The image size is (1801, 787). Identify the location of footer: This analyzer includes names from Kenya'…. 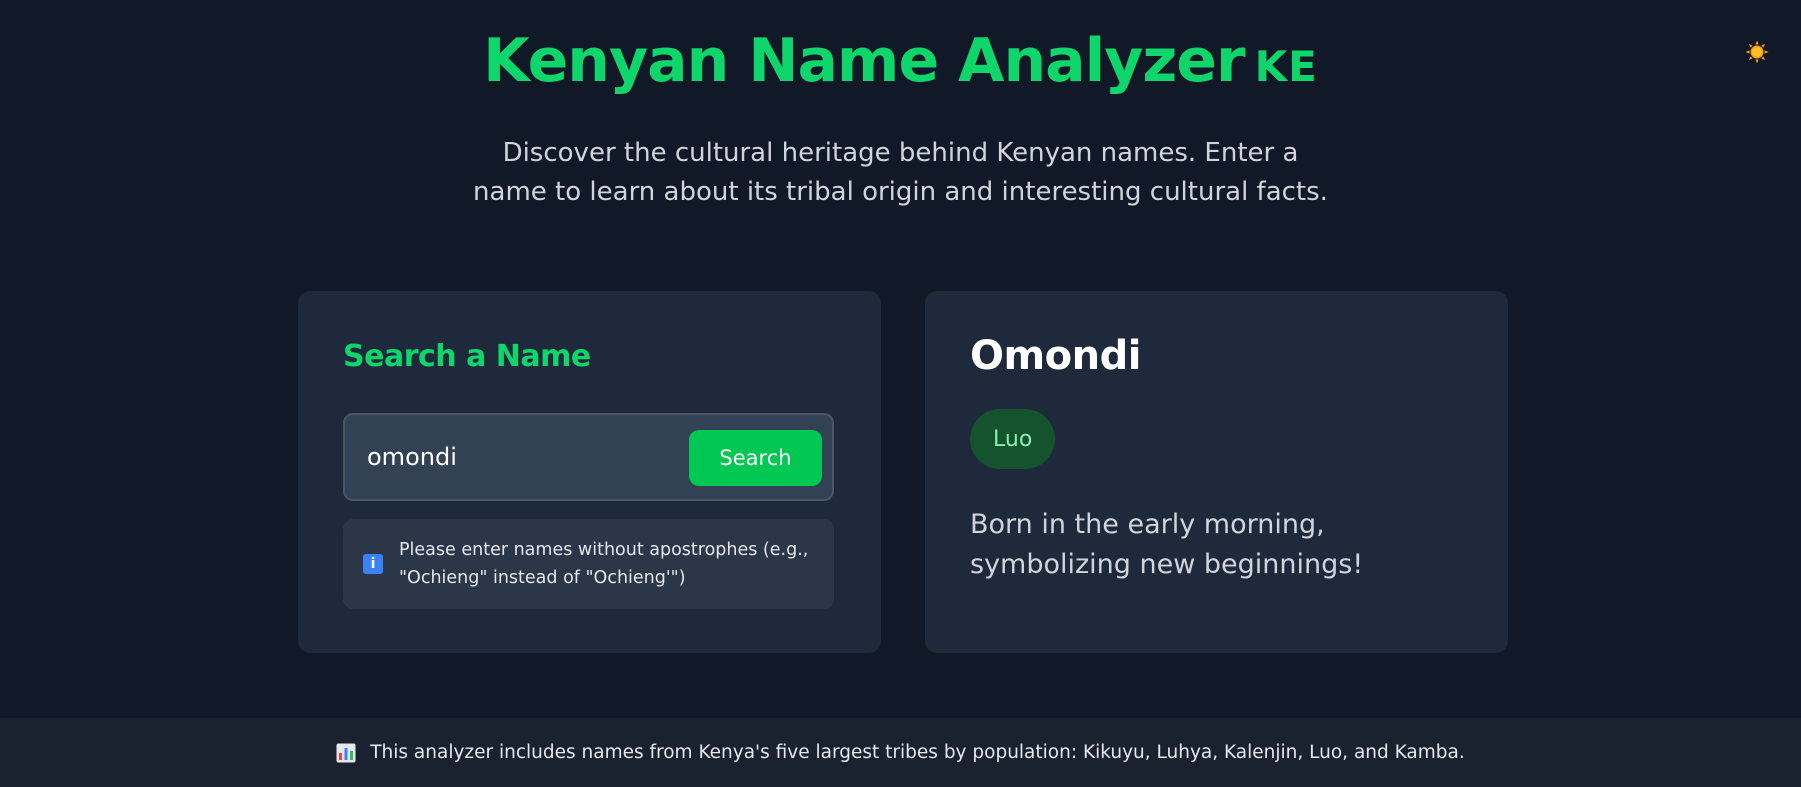
(900, 752).